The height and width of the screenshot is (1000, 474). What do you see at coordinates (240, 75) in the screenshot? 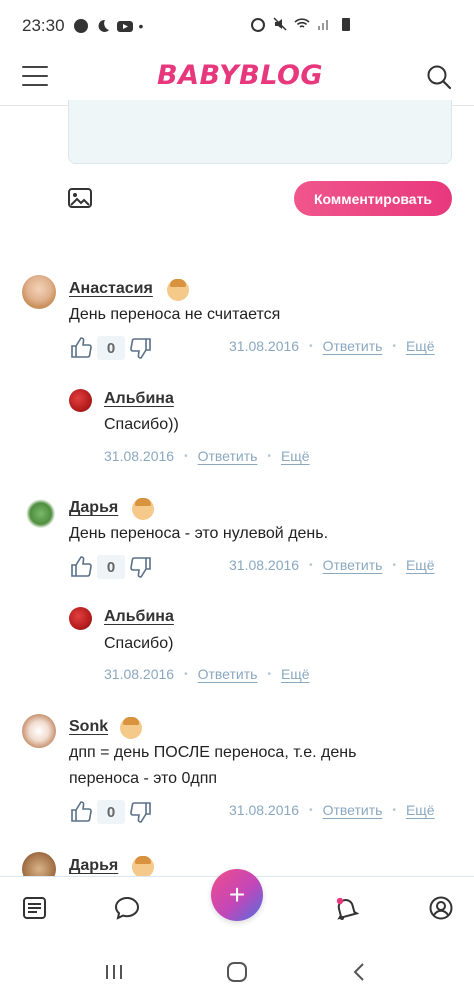
I see `babyblog-logo: BABYBLOG` at bounding box center [240, 75].